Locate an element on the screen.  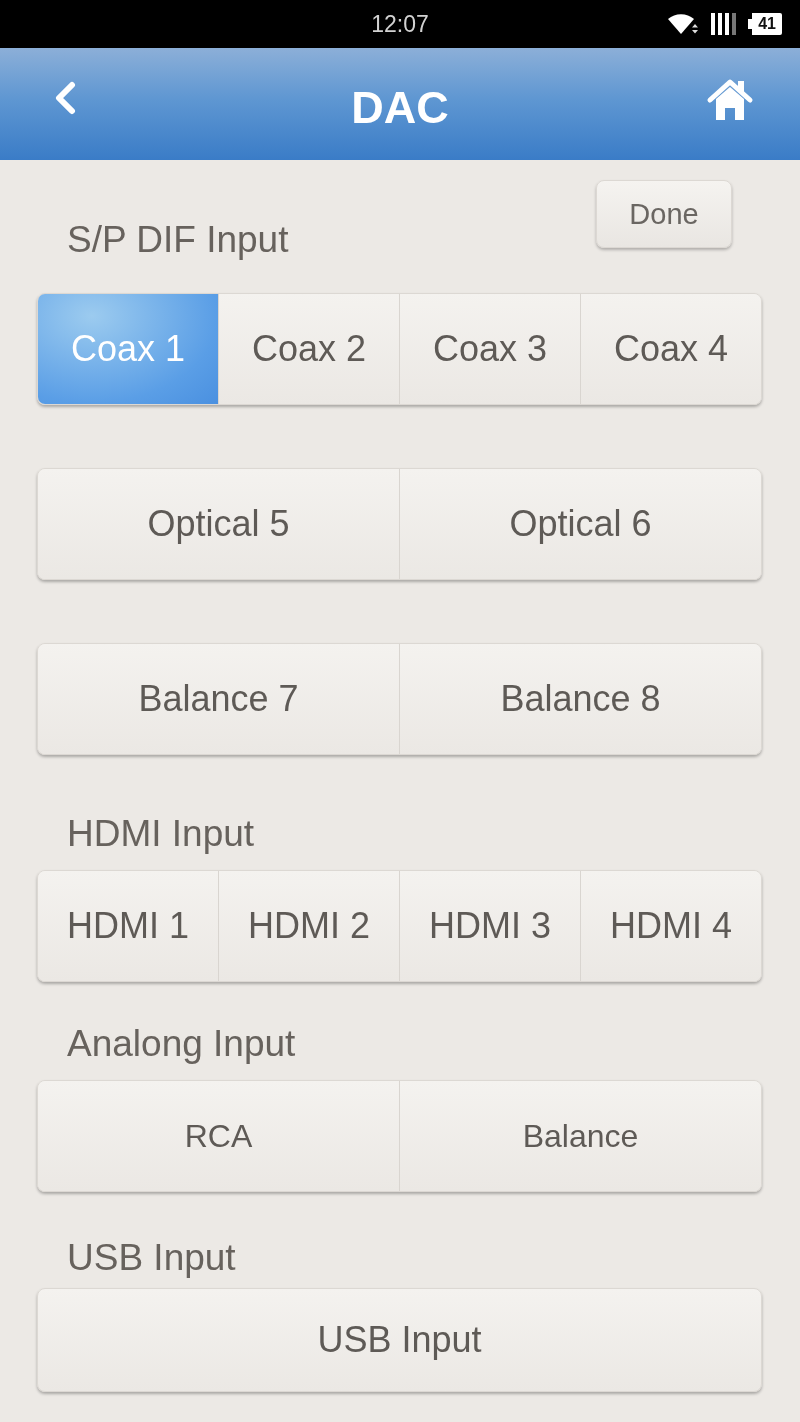
section-label: Analong Input is located at coordinates (181, 1044).